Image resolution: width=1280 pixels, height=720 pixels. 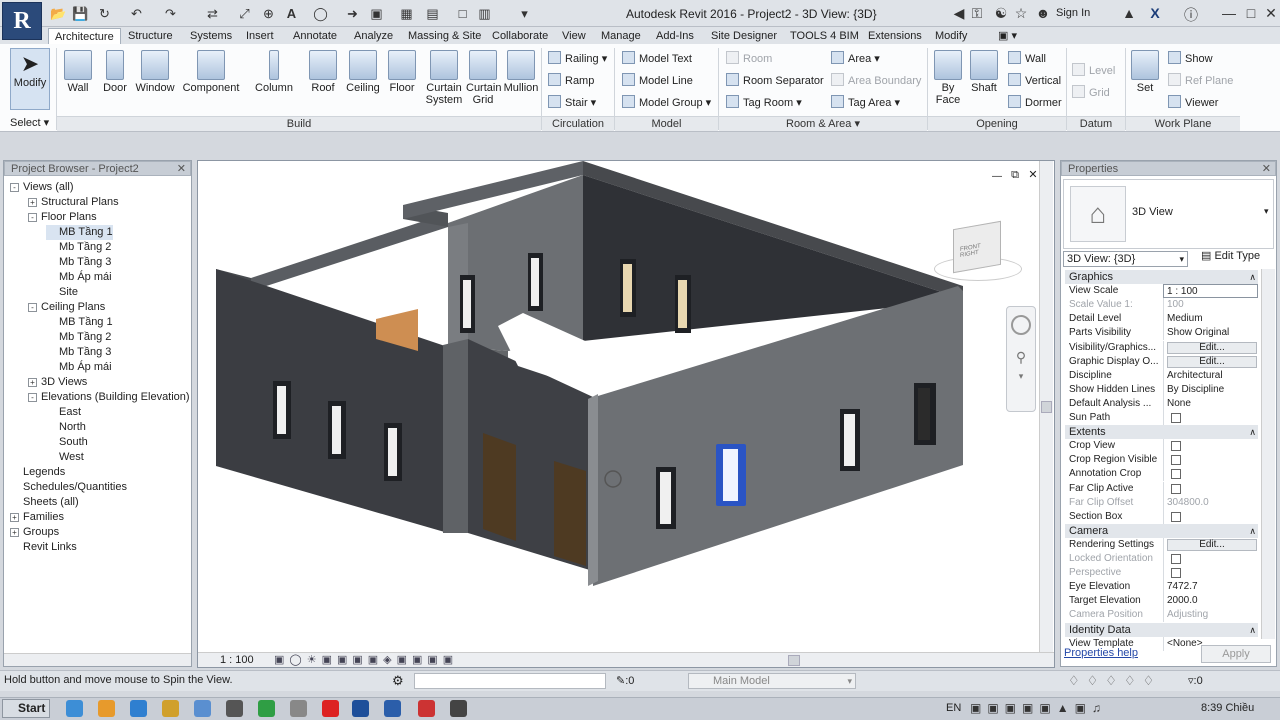 I want to click on ramp-button: Ramp, so click(x=571, y=81).